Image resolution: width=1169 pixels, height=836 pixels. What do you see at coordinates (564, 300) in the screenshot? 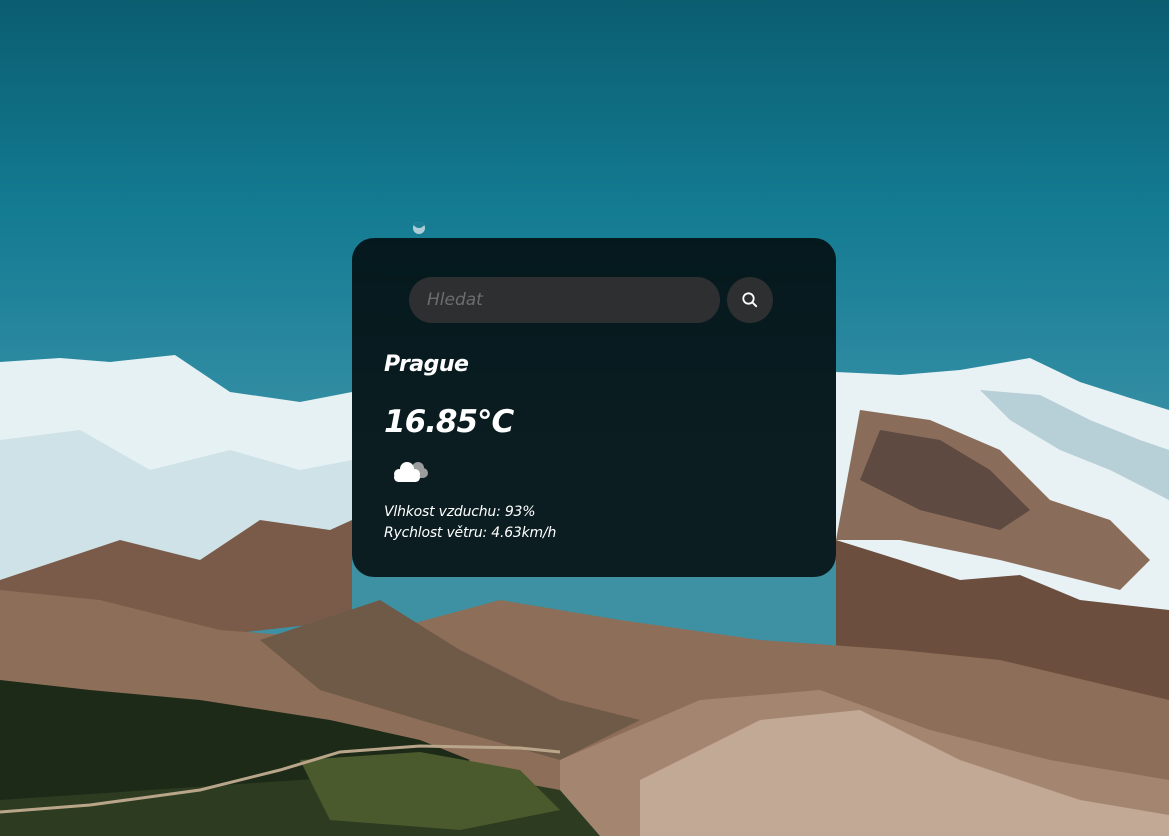
I see `search-input` at bounding box center [564, 300].